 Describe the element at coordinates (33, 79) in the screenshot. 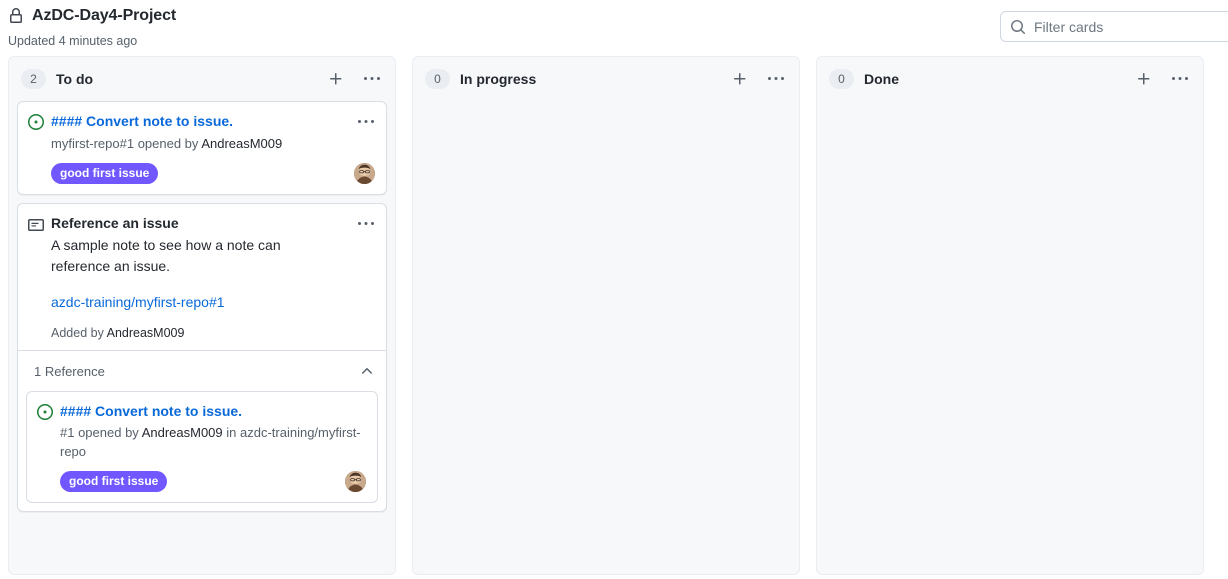

I see `column-card-count: 2` at that location.